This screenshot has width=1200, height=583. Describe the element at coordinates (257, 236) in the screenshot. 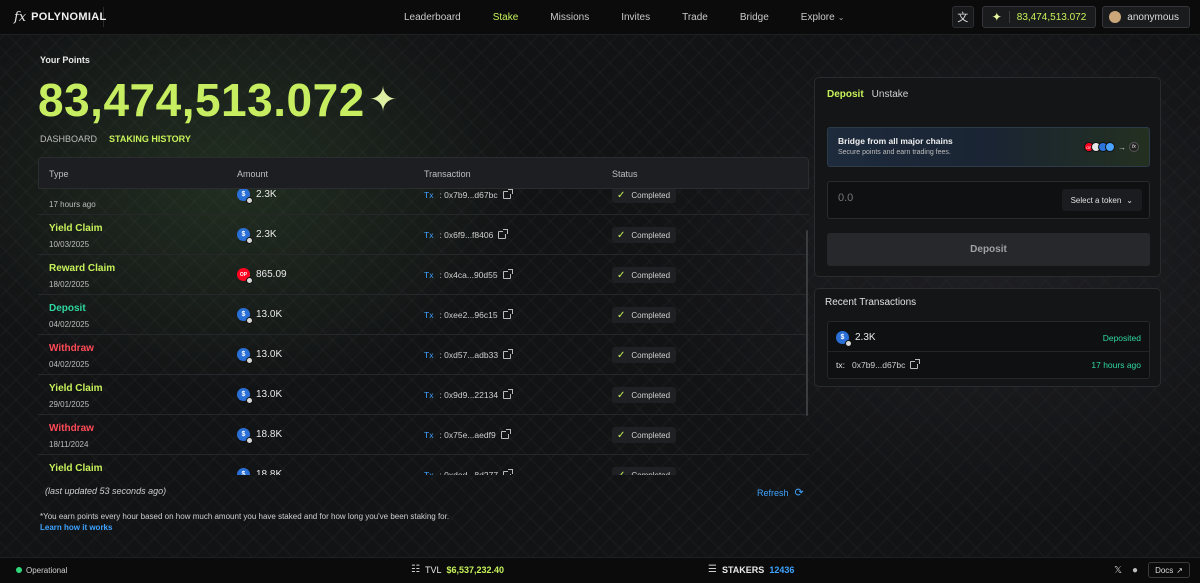

I see `row-amount: $2.3K` at that location.